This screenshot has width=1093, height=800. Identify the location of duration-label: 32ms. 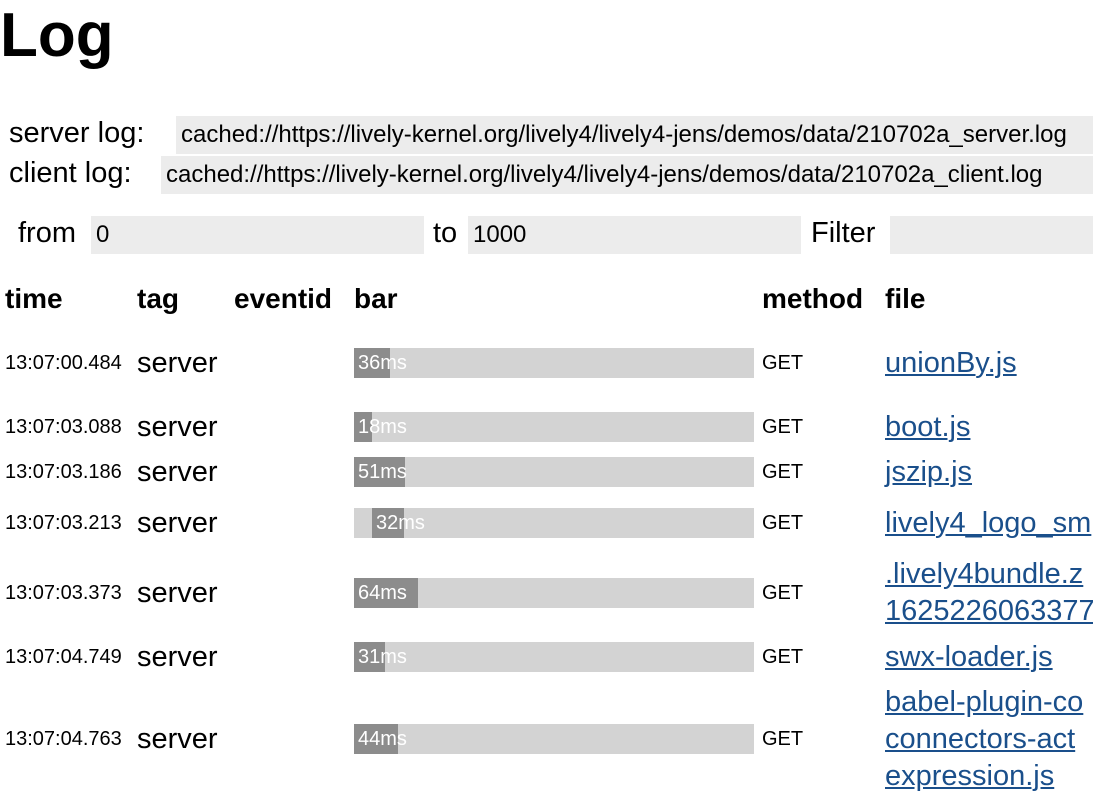
(400, 523).